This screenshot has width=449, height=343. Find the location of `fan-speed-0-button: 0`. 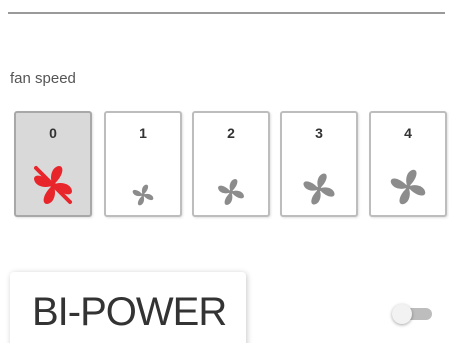

fan-speed-0-button: 0 is located at coordinates (53, 164).